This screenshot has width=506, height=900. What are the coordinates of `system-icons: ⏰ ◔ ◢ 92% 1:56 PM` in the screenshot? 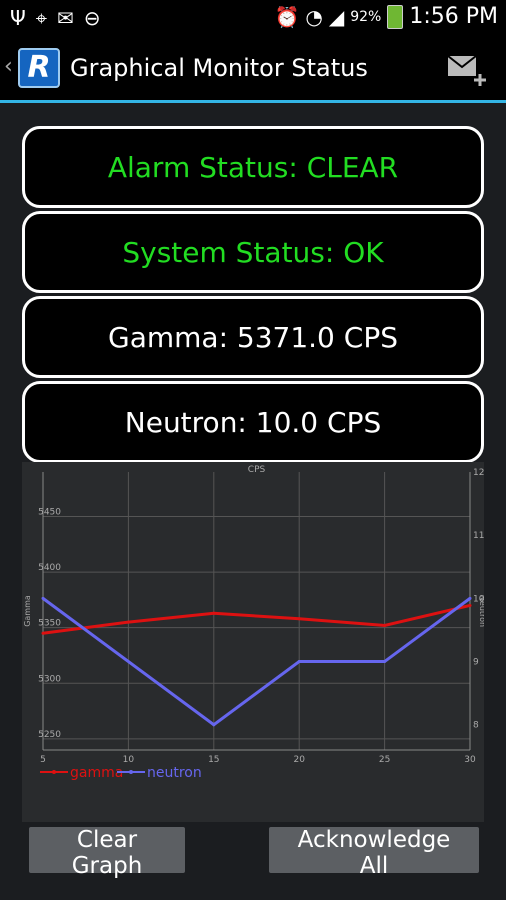 It's located at (386, 16).